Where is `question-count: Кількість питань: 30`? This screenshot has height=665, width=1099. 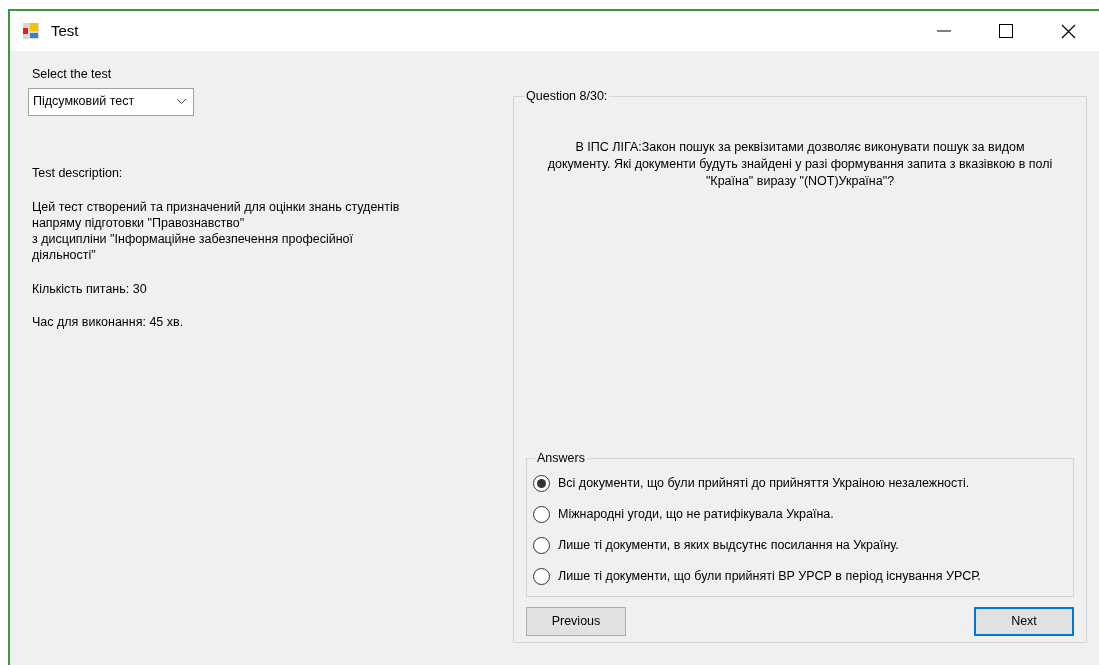 question-count: Кількість питань: 30 is located at coordinates (90, 289).